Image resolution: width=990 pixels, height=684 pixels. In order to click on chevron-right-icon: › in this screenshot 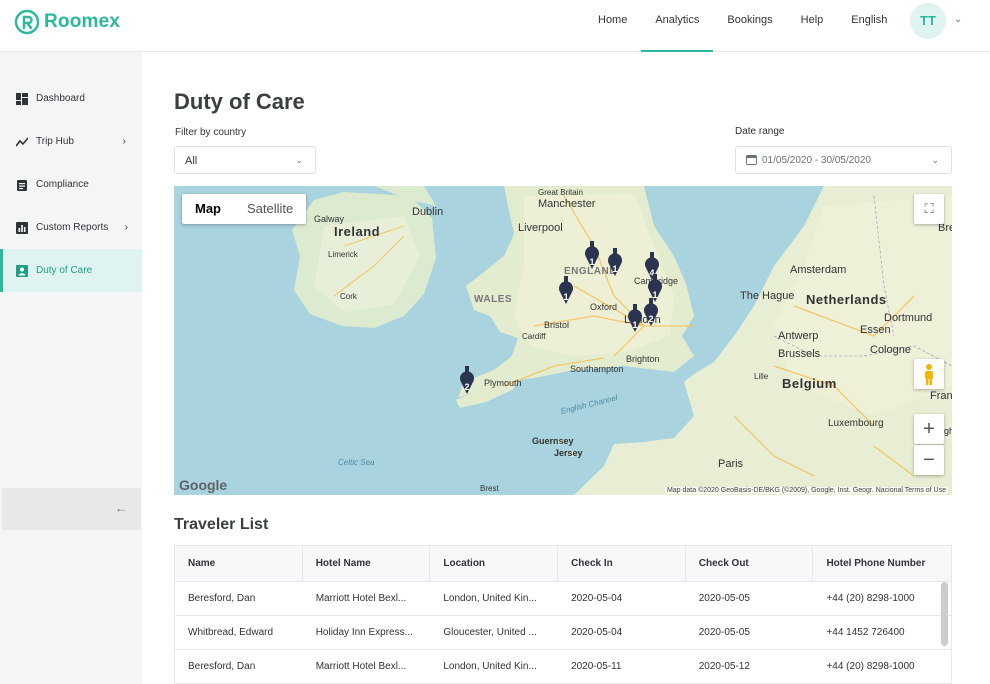, I will do `click(124, 141)`.